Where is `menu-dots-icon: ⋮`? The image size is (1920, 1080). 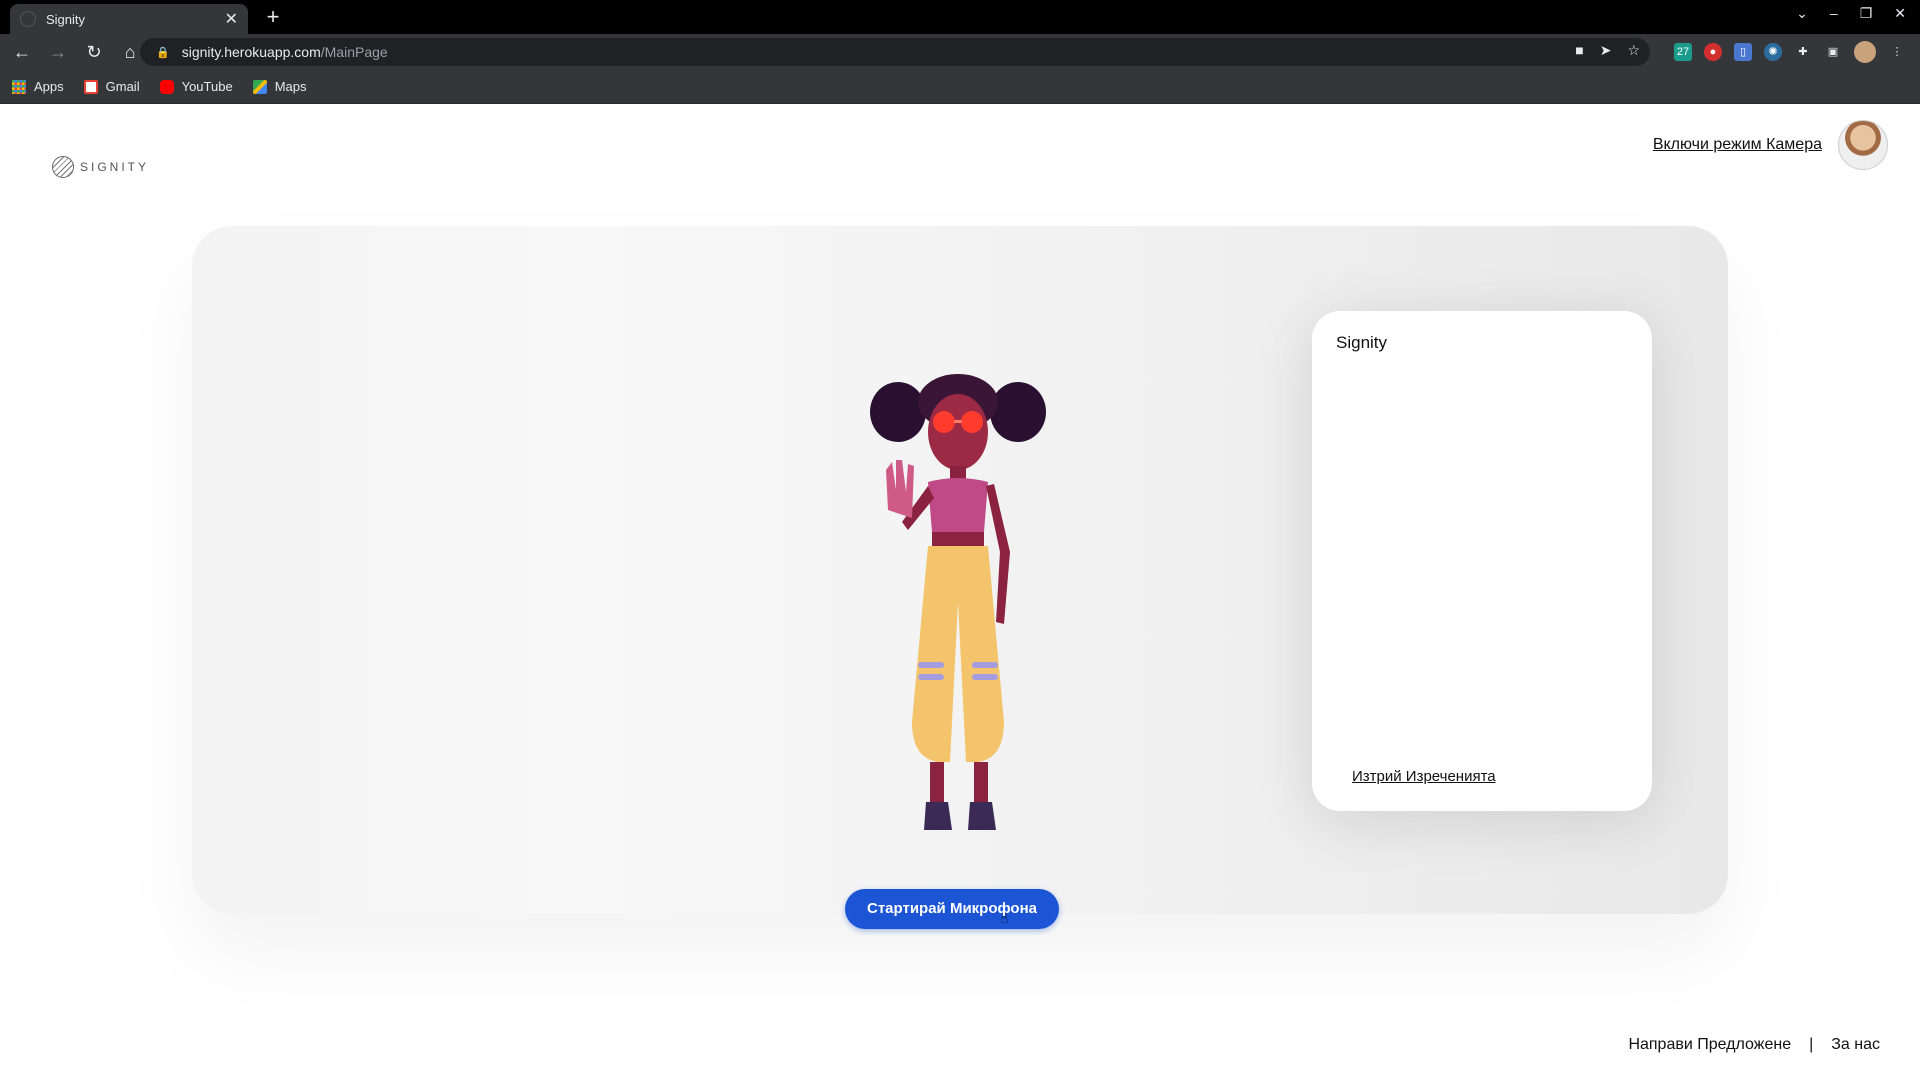 menu-dots-icon: ⋮ is located at coordinates (1897, 52).